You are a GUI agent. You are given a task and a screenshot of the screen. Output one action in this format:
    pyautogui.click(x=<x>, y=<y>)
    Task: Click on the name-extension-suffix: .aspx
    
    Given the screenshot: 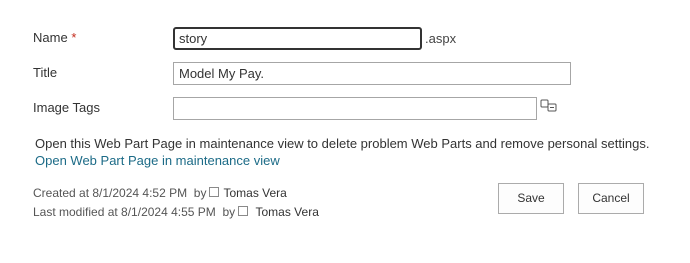 What is the action you would take?
    pyautogui.click(x=441, y=38)
    